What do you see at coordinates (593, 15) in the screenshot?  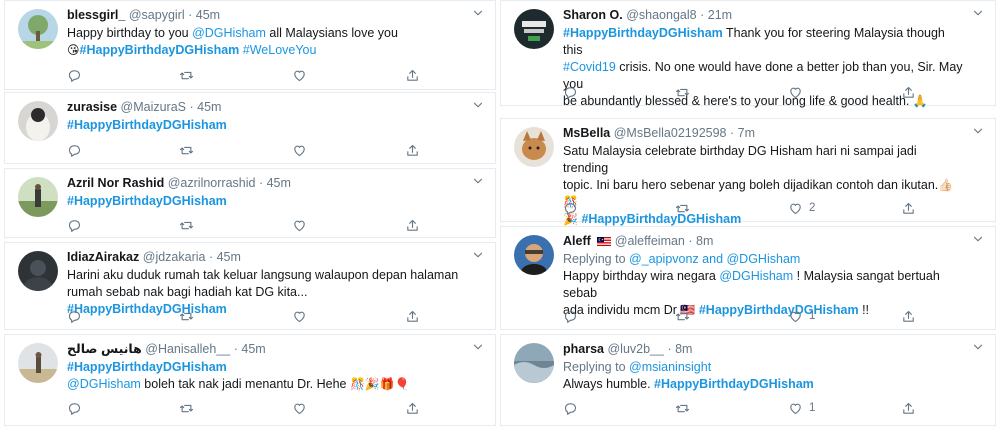 I see `display-name: Sharon O.` at bounding box center [593, 15].